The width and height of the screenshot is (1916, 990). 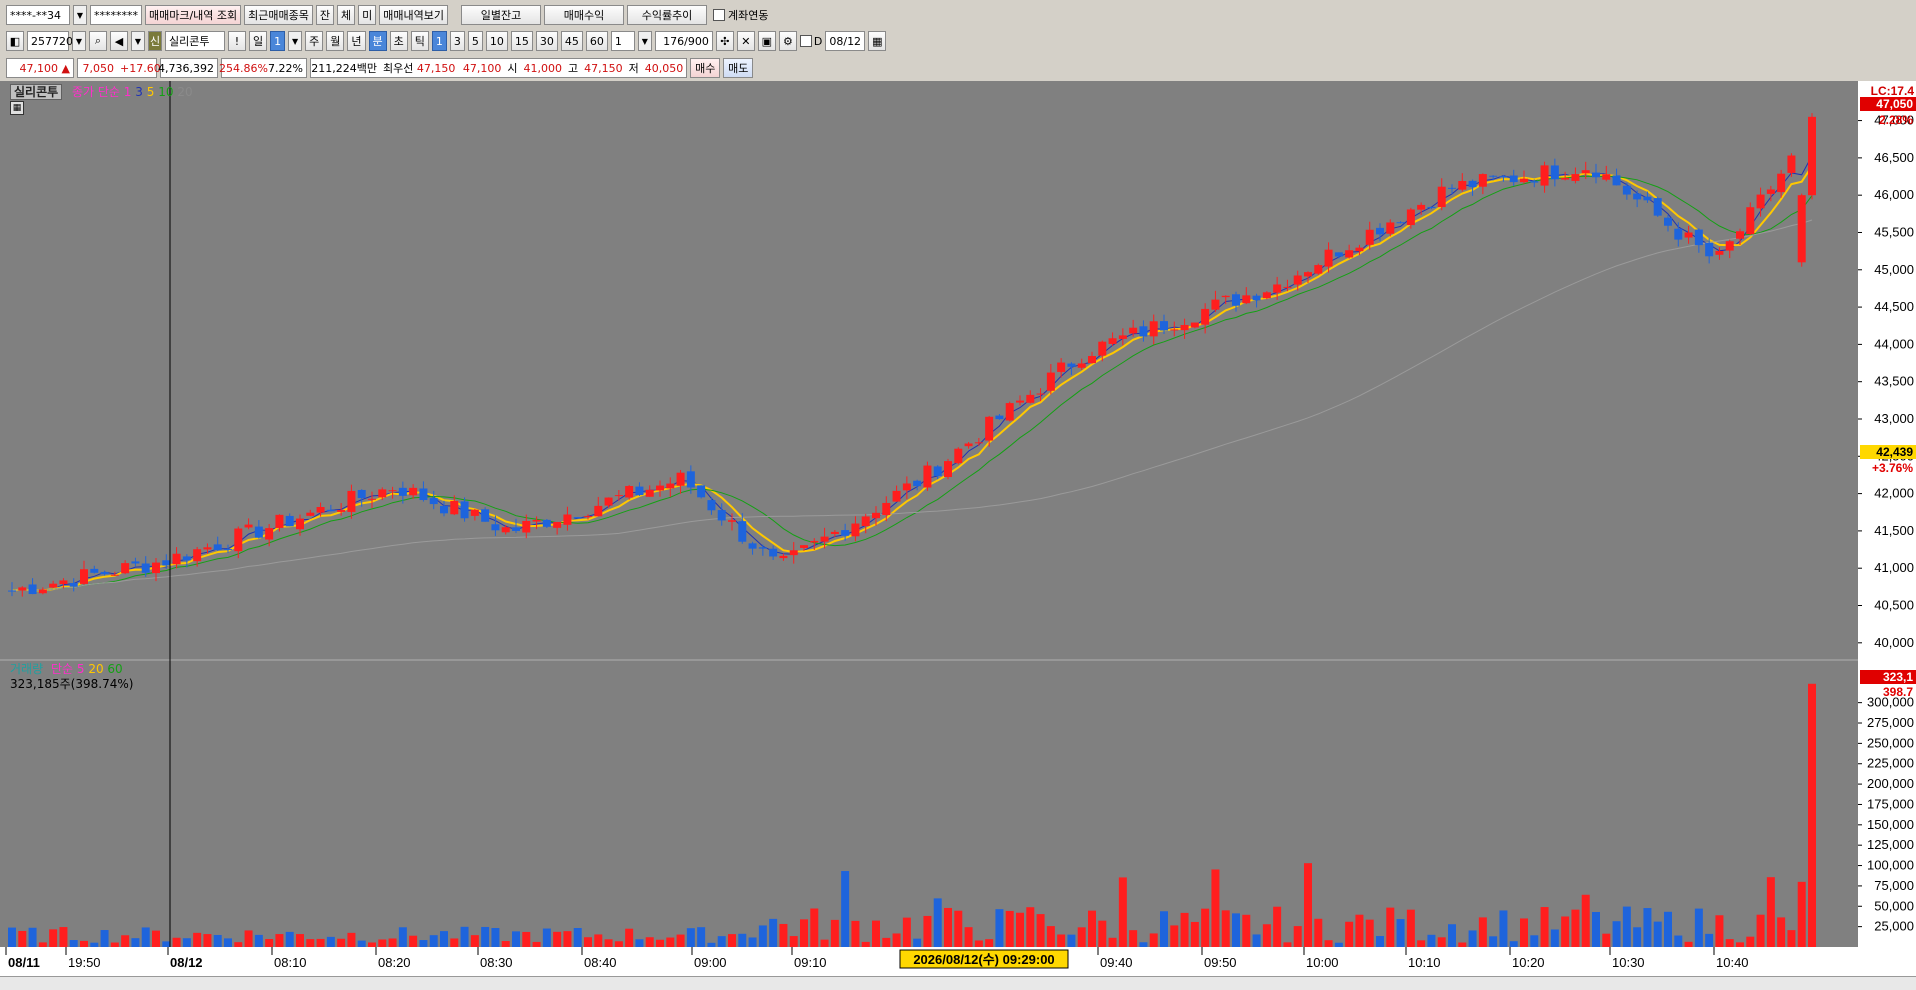 What do you see at coordinates (314, 41) in the screenshot?
I see `period-week-button: 주` at bounding box center [314, 41].